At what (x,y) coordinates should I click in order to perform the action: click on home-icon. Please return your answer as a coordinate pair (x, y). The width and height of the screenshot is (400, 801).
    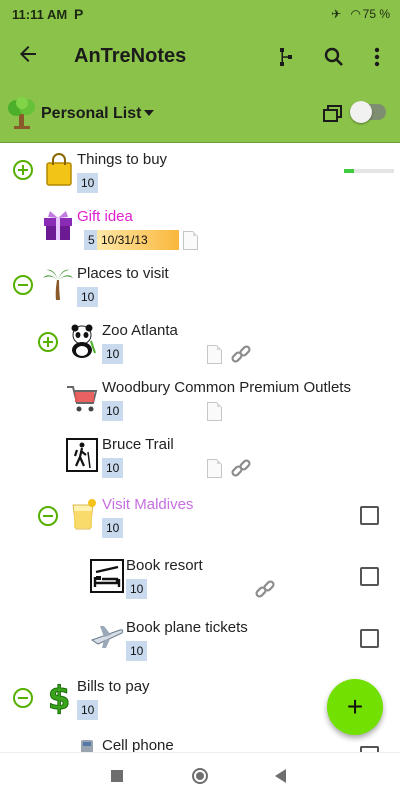
    Looking at the image, I should click on (200, 776).